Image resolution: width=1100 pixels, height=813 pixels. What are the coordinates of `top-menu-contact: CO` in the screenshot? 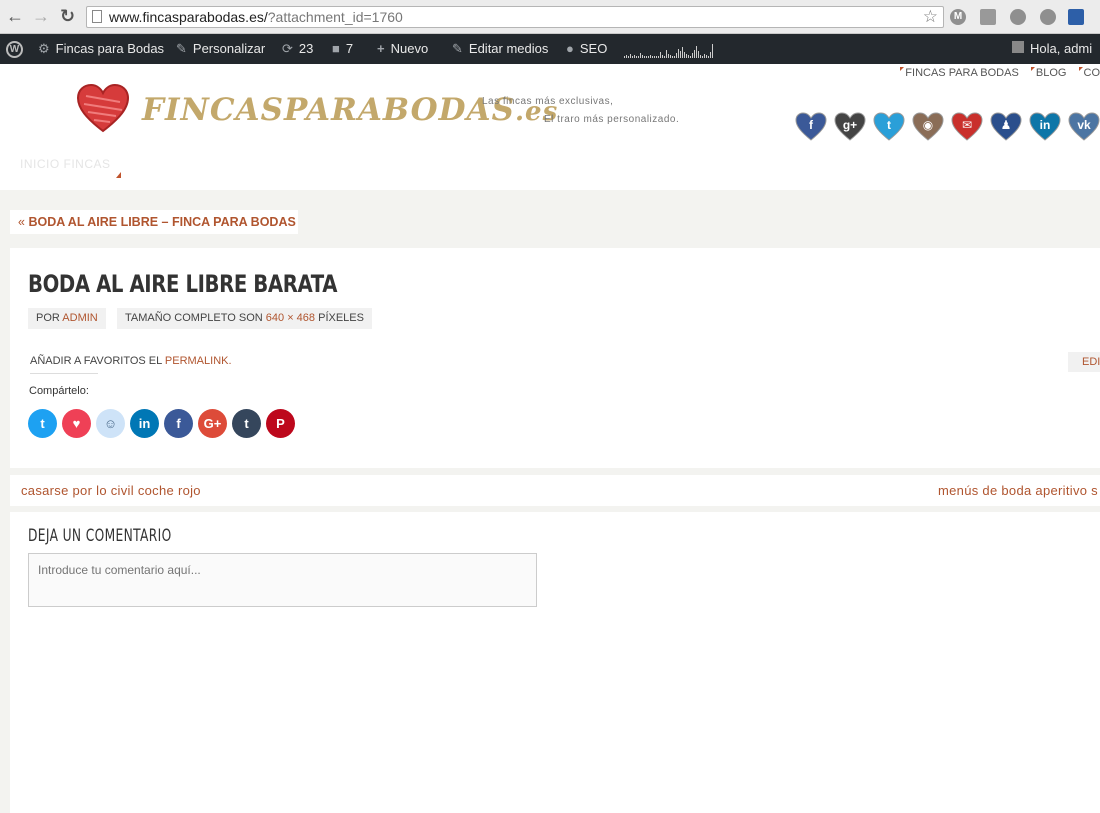 It's located at (1092, 73).